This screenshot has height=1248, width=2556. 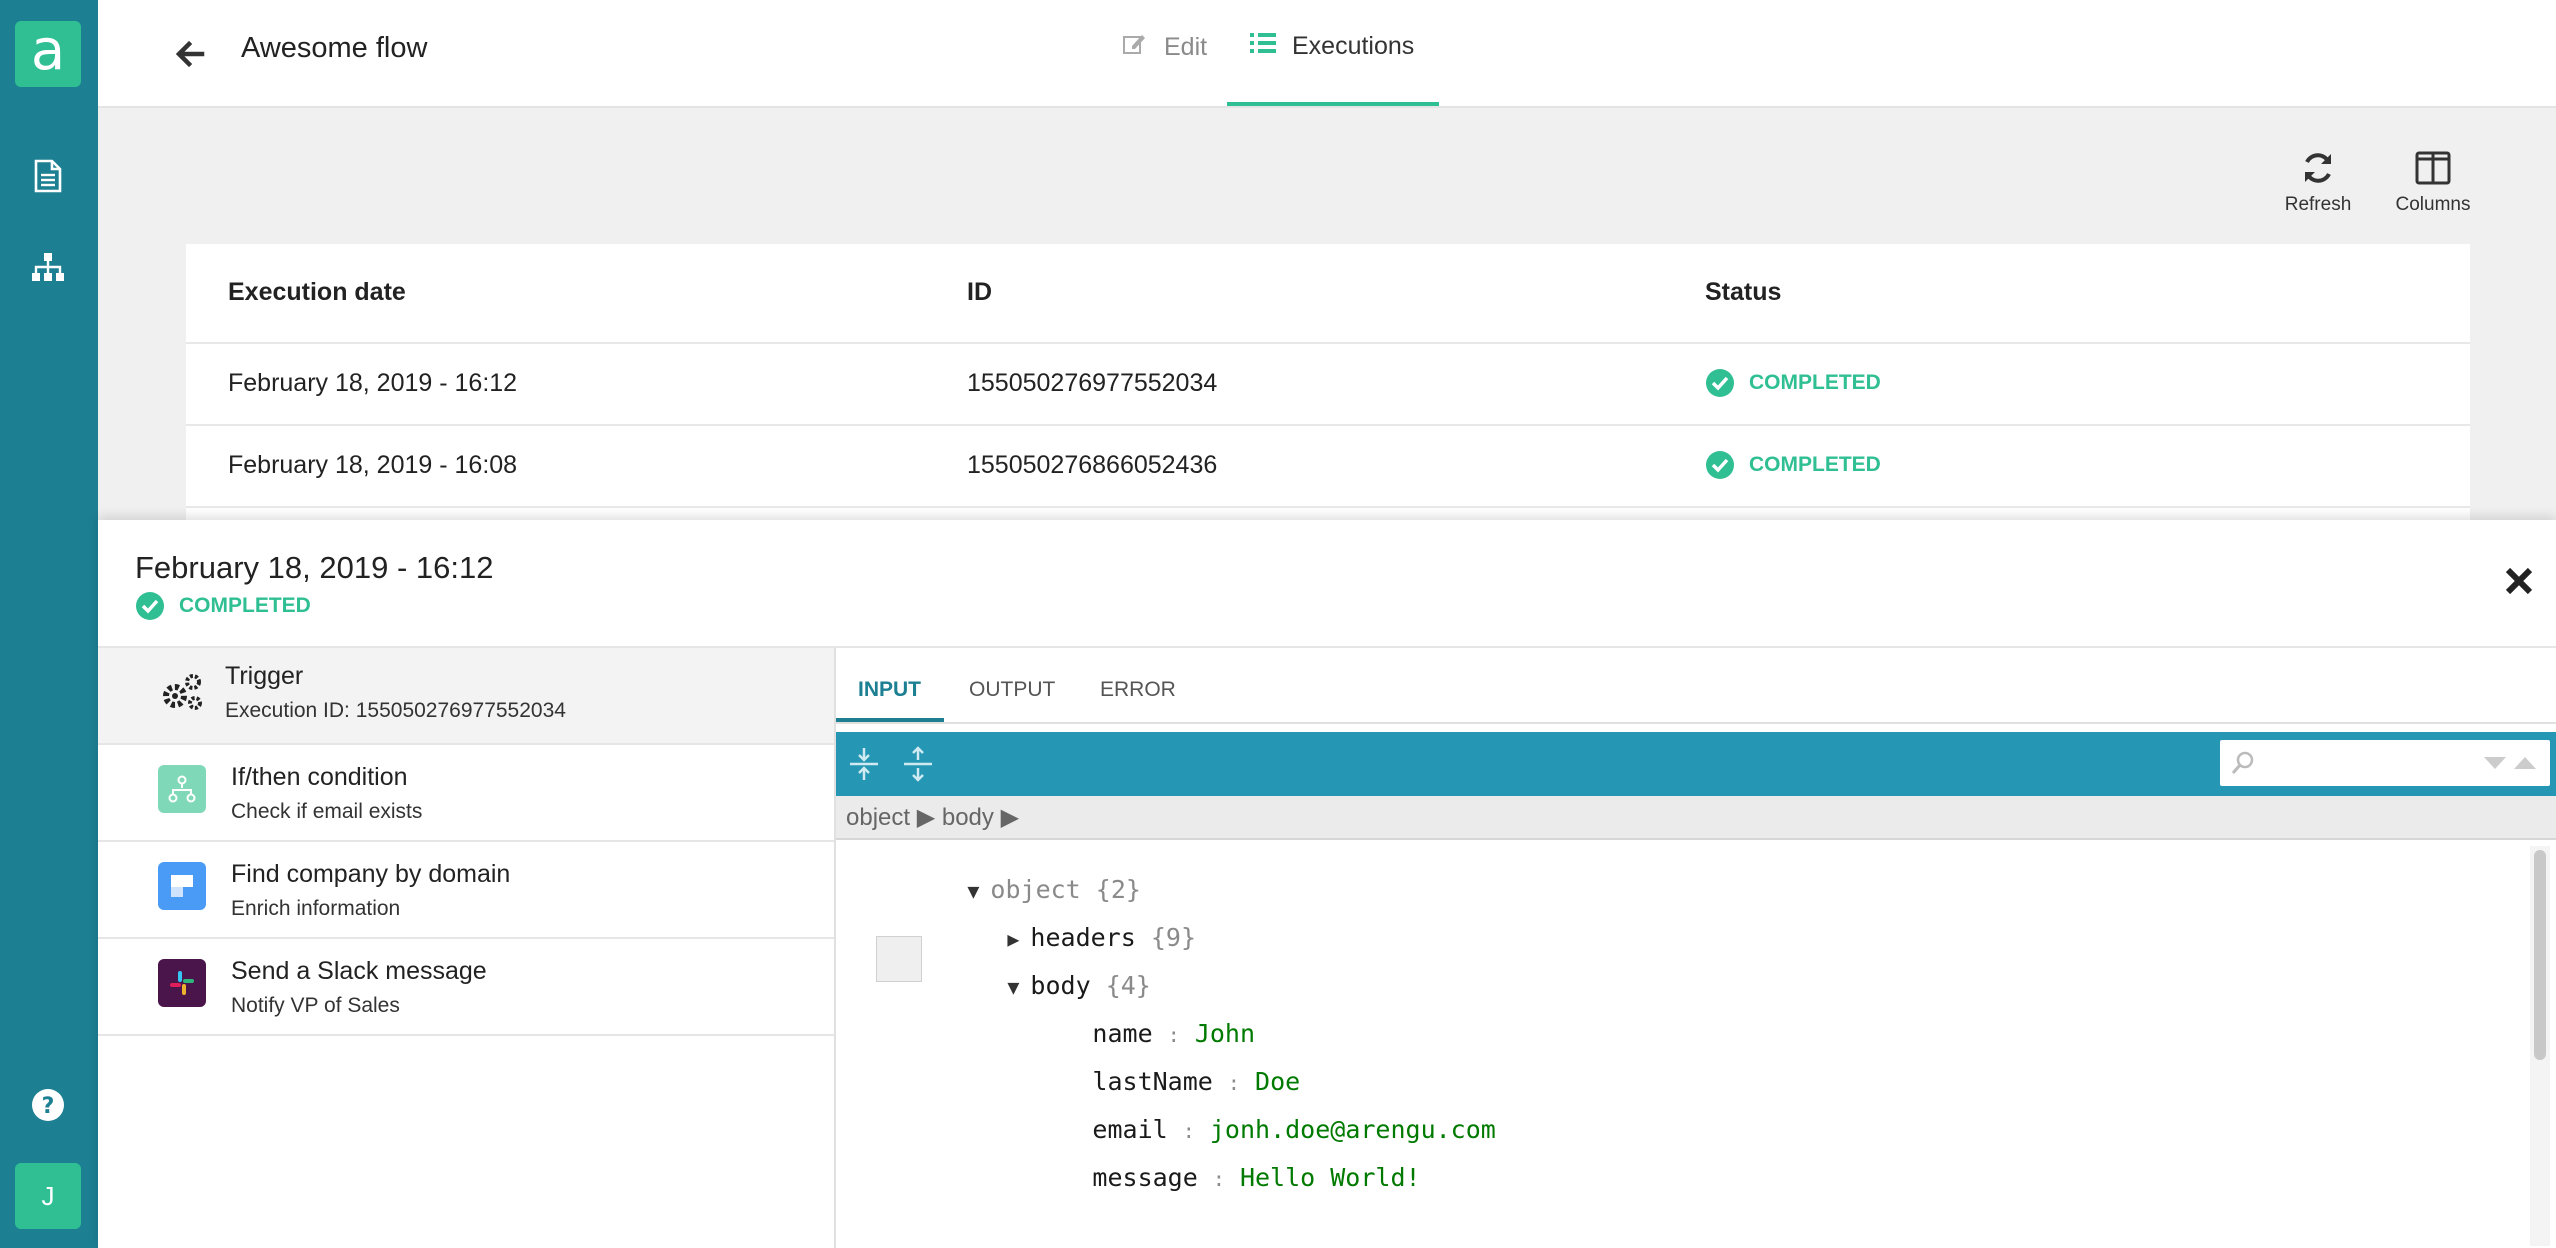 I want to click on row-id: 155050276866052436, so click(x=1092, y=465).